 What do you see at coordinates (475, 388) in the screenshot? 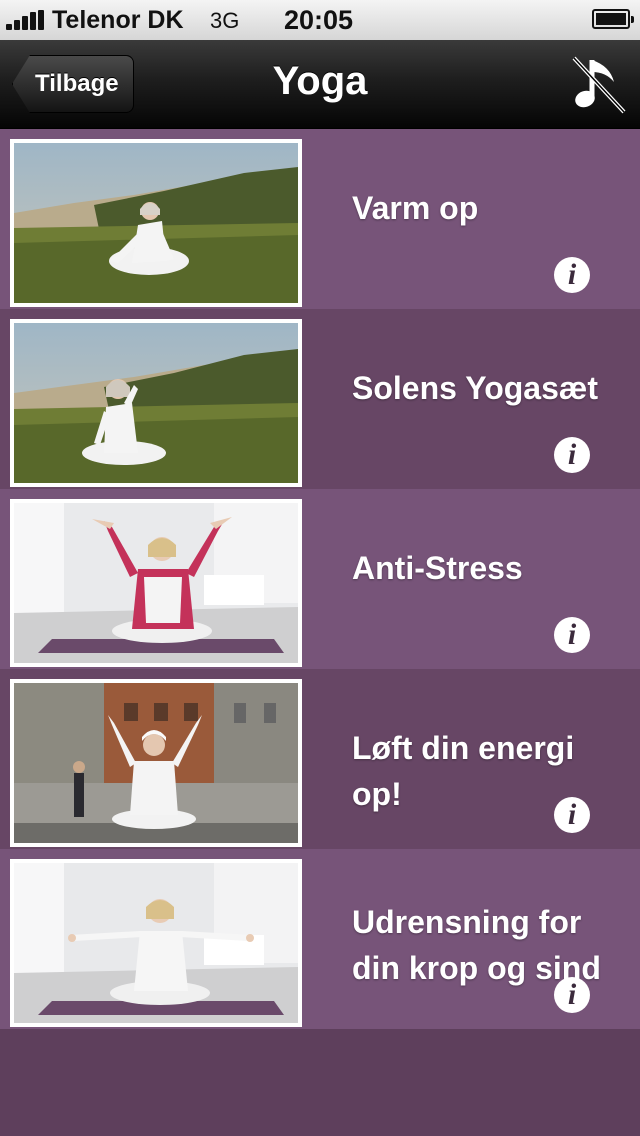
I see `item-title: Solens Yogasæt` at bounding box center [475, 388].